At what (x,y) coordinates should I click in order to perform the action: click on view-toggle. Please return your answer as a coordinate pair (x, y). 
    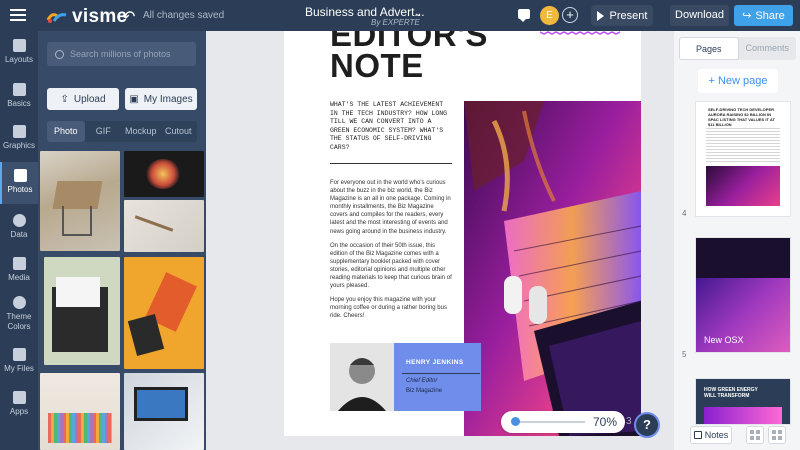
    Looking at the image, I should click on (769, 435).